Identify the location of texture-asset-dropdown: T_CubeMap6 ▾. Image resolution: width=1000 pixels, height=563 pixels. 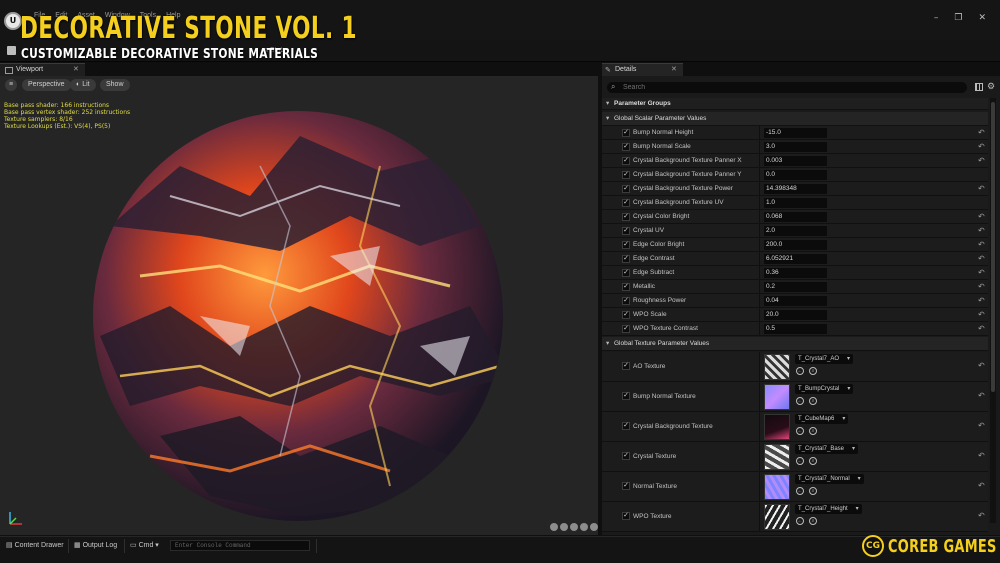
(822, 419).